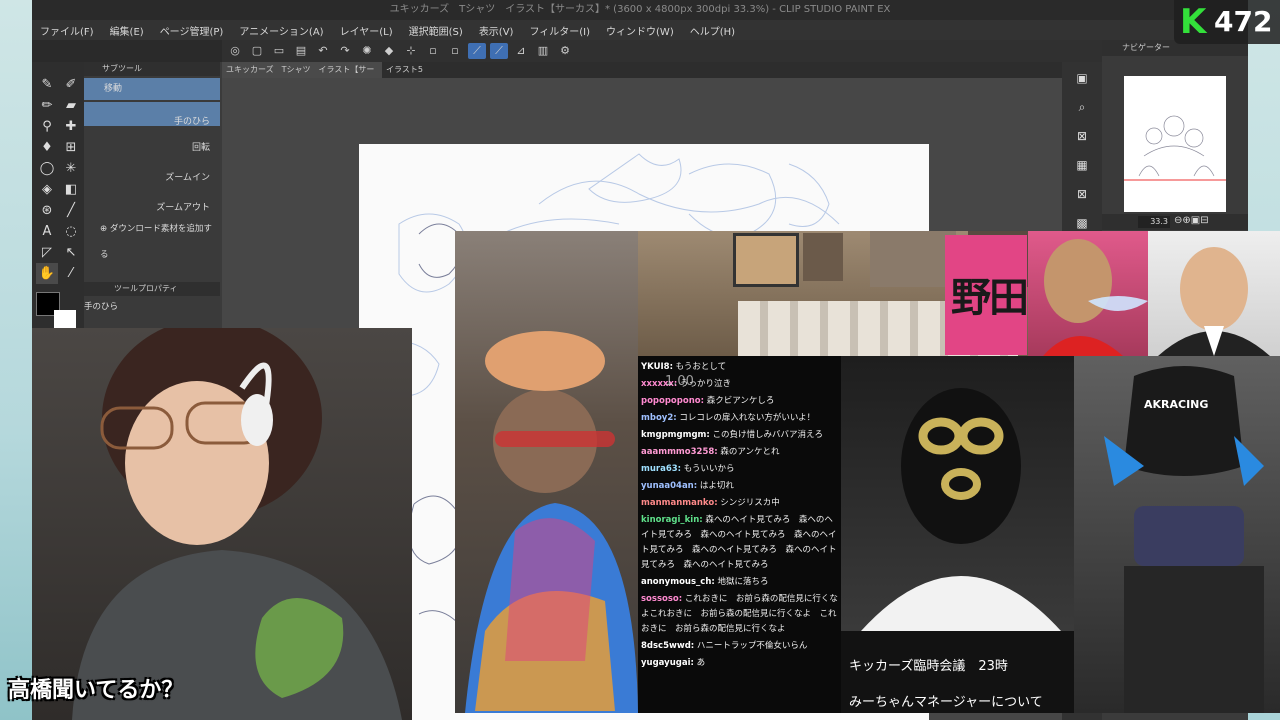 The height and width of the screenshot is (720, 1280). Describe the element at coordinates (47, 168) in the screenshot. I see `lasso-icon: ◯` at that location.